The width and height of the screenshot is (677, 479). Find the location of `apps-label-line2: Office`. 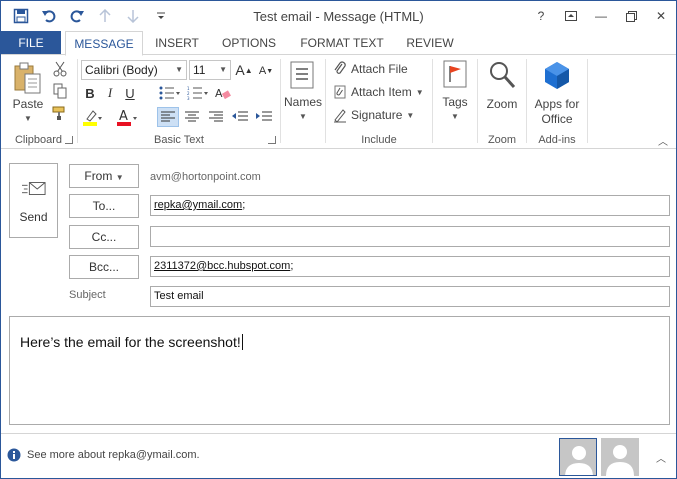

apps-label-line2: Office is located at coordinates (557, 119).